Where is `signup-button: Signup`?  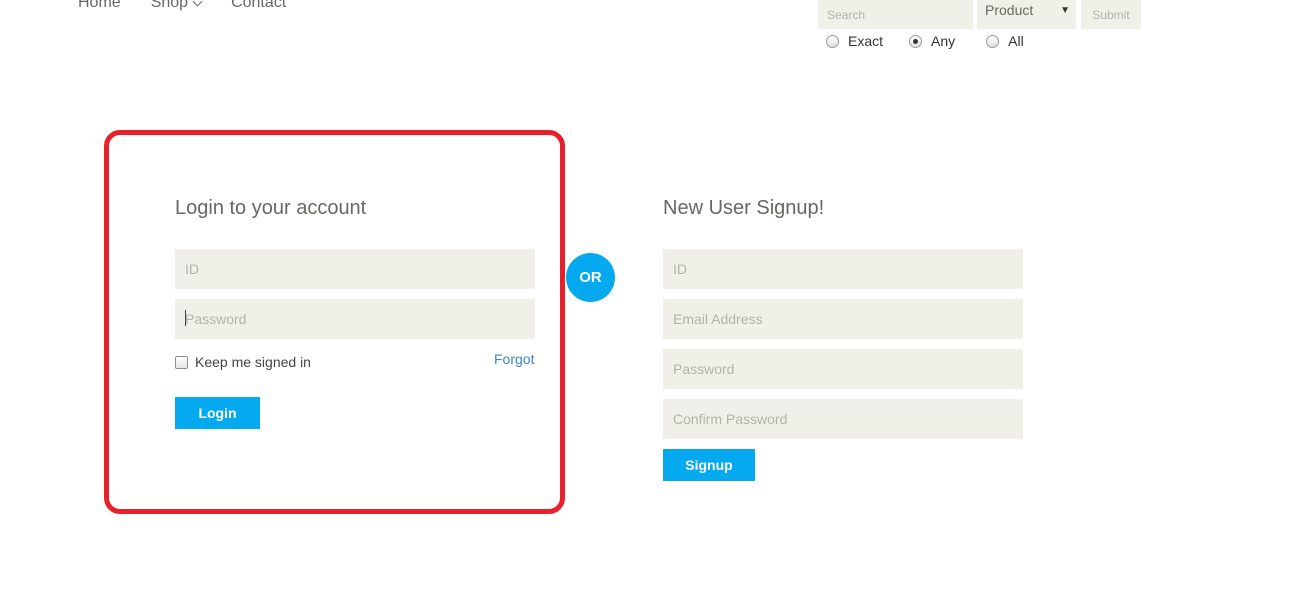 signup-button: Signup is located at coordinates (709, 465).